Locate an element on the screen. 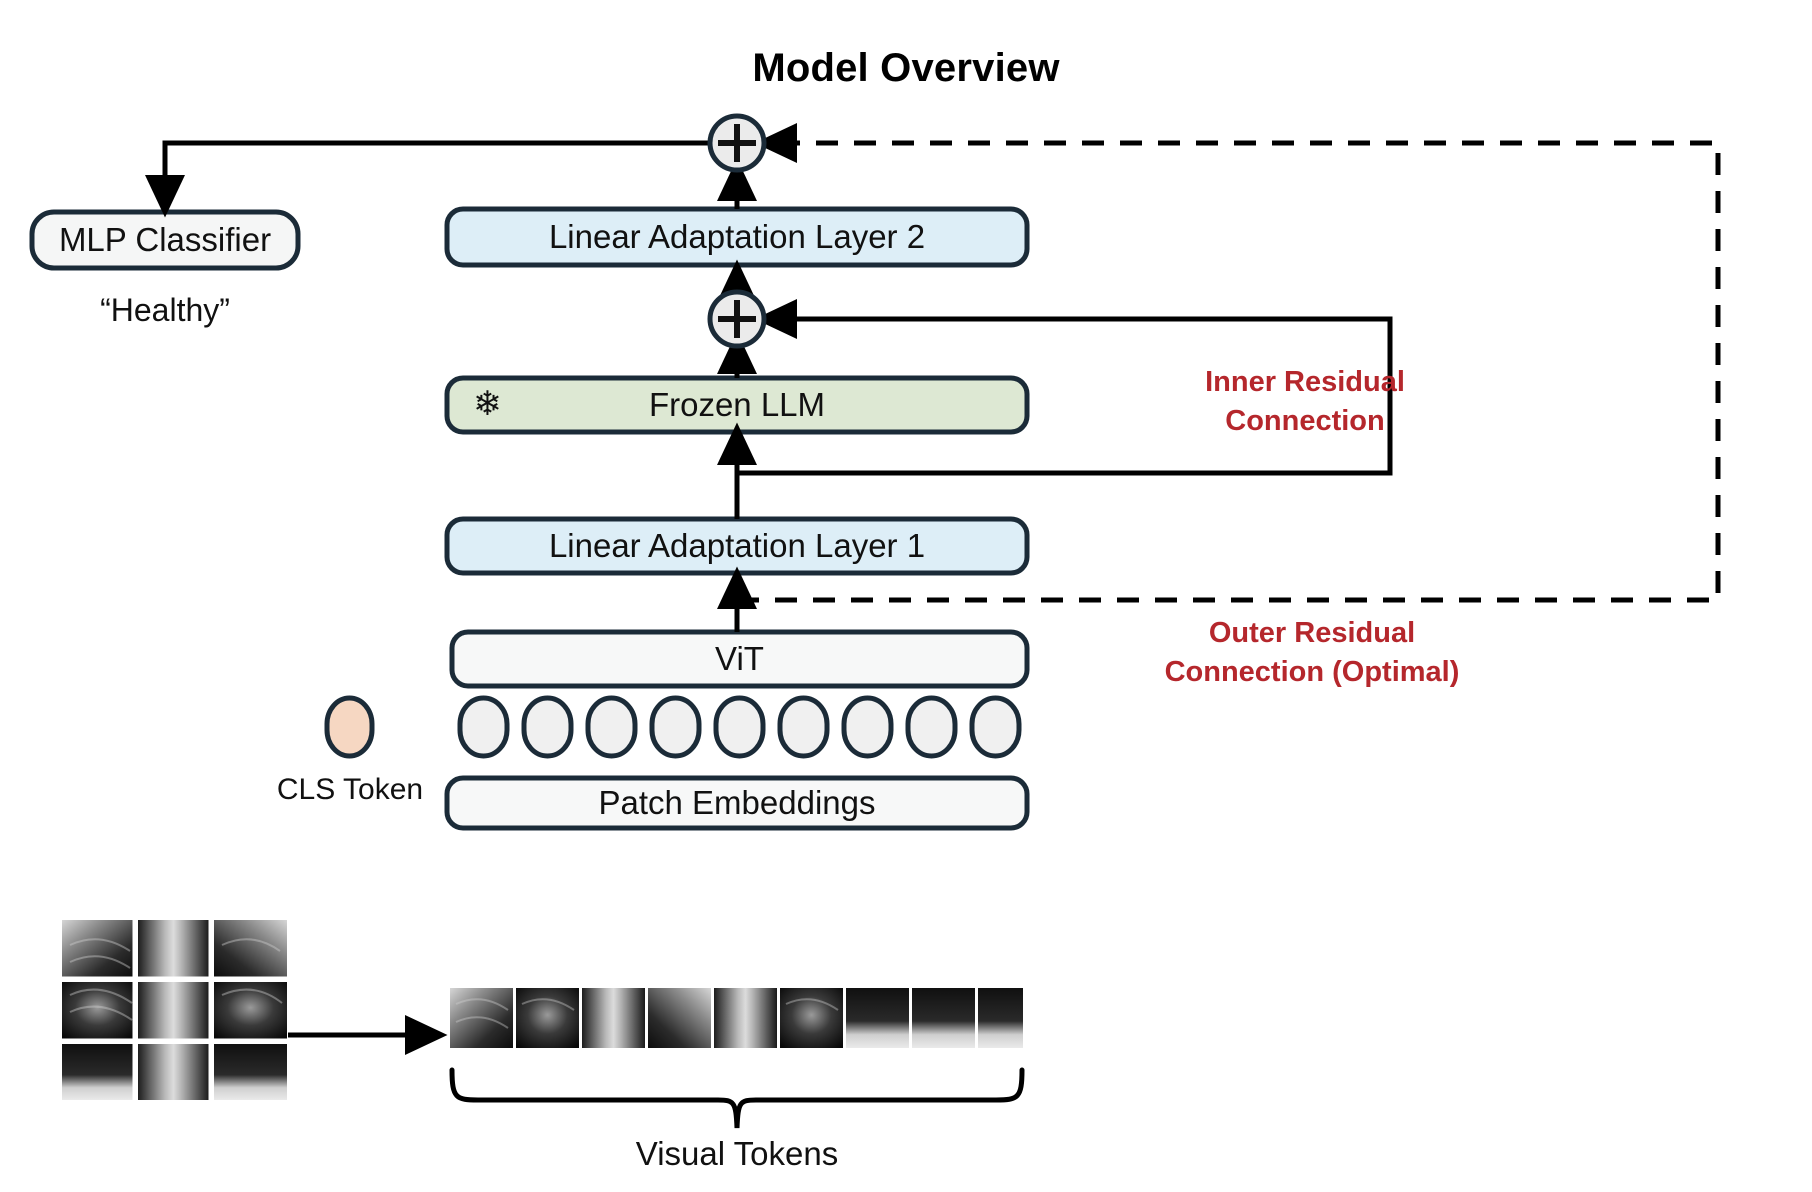  inner-residual-line-1: Inner Residual is located at coordinates (1305, 382).